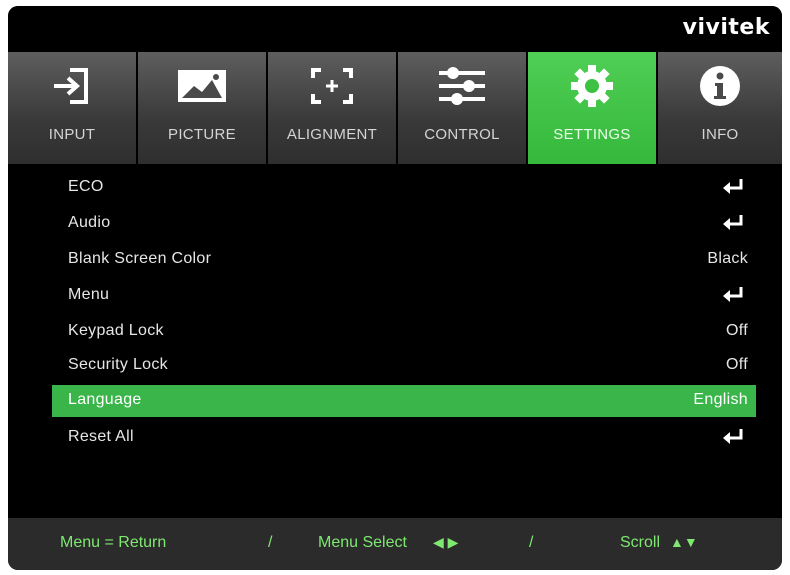 This screenshot has height=575, width=790. I want to click on tab-settings: SETTINGS, so click(592, 108).